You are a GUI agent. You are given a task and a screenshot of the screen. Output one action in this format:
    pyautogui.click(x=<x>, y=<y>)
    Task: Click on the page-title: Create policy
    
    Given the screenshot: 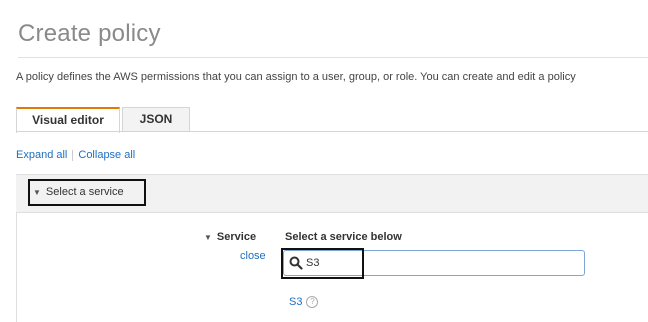 What is the action you would take?
    pyautogui.click(x=89, y=34)
    